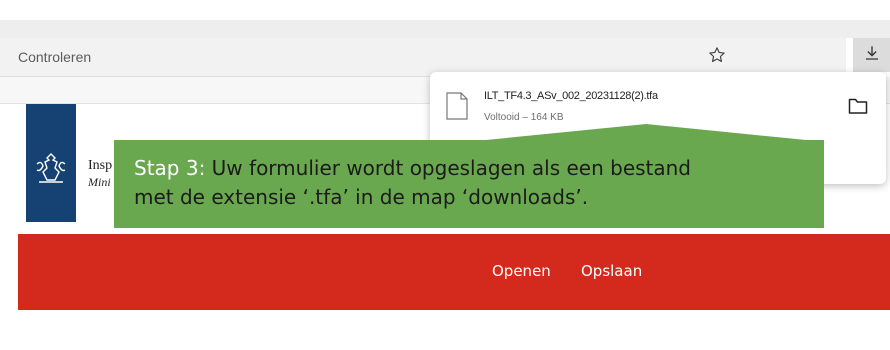 The height and width of the screenshot is (350, 890). I want to click on callout-step-label: Stap 3:, so click(170, 168).